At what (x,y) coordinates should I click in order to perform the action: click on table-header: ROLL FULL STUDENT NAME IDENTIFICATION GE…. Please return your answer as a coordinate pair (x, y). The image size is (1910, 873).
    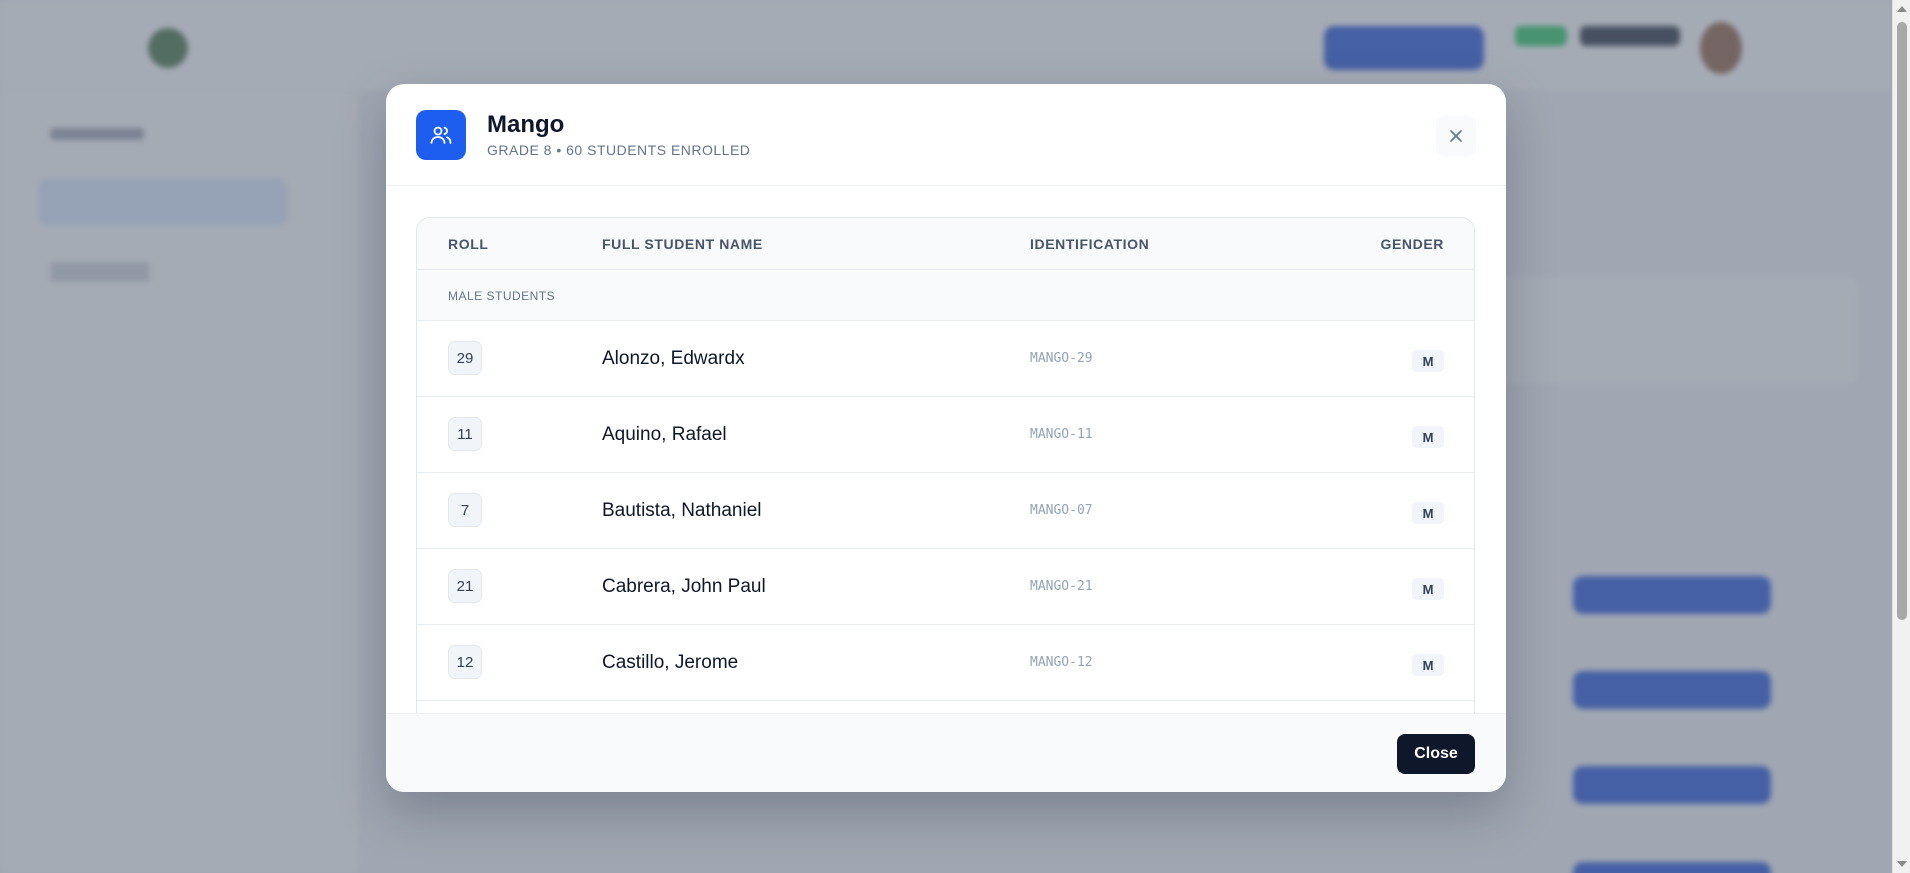
    Looking at the image, I should click on (945, 244).